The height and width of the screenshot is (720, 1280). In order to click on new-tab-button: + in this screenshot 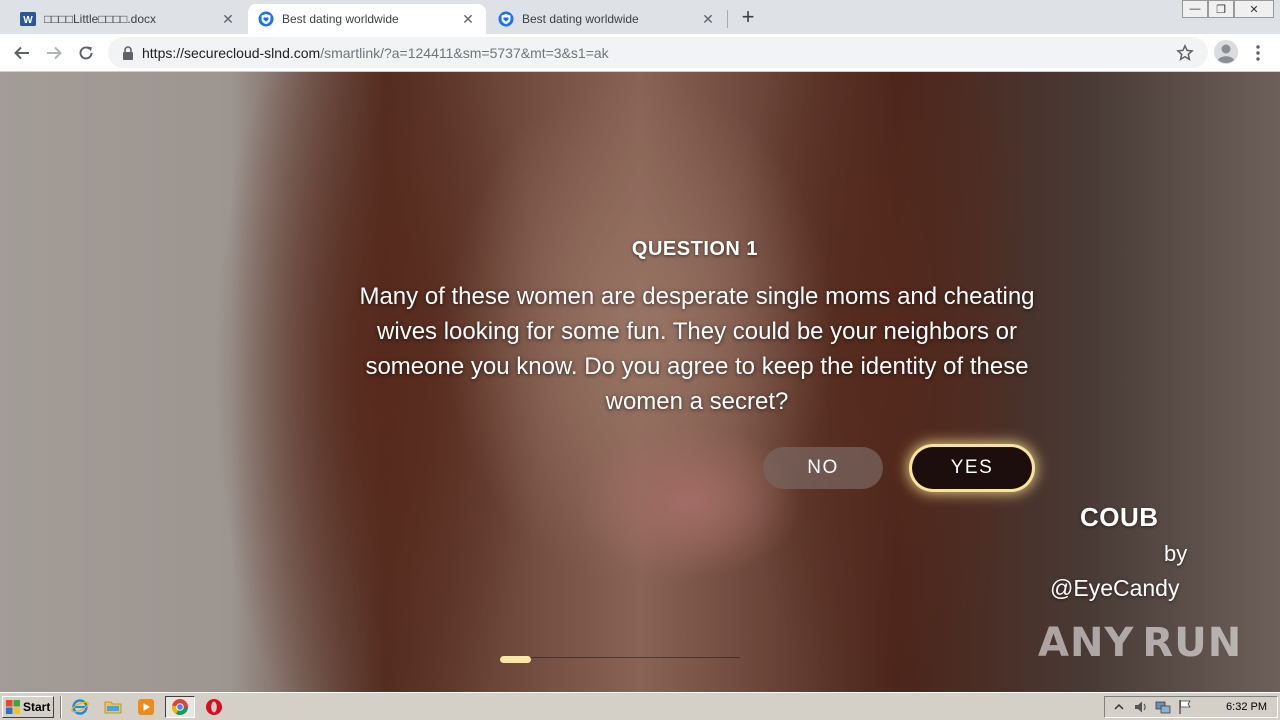, I will do `click(748, 18)`.